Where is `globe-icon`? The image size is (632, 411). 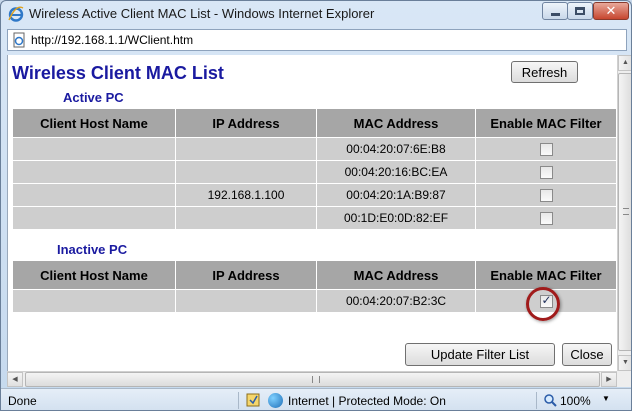
globe-icon is located at coordinates (275, 400).